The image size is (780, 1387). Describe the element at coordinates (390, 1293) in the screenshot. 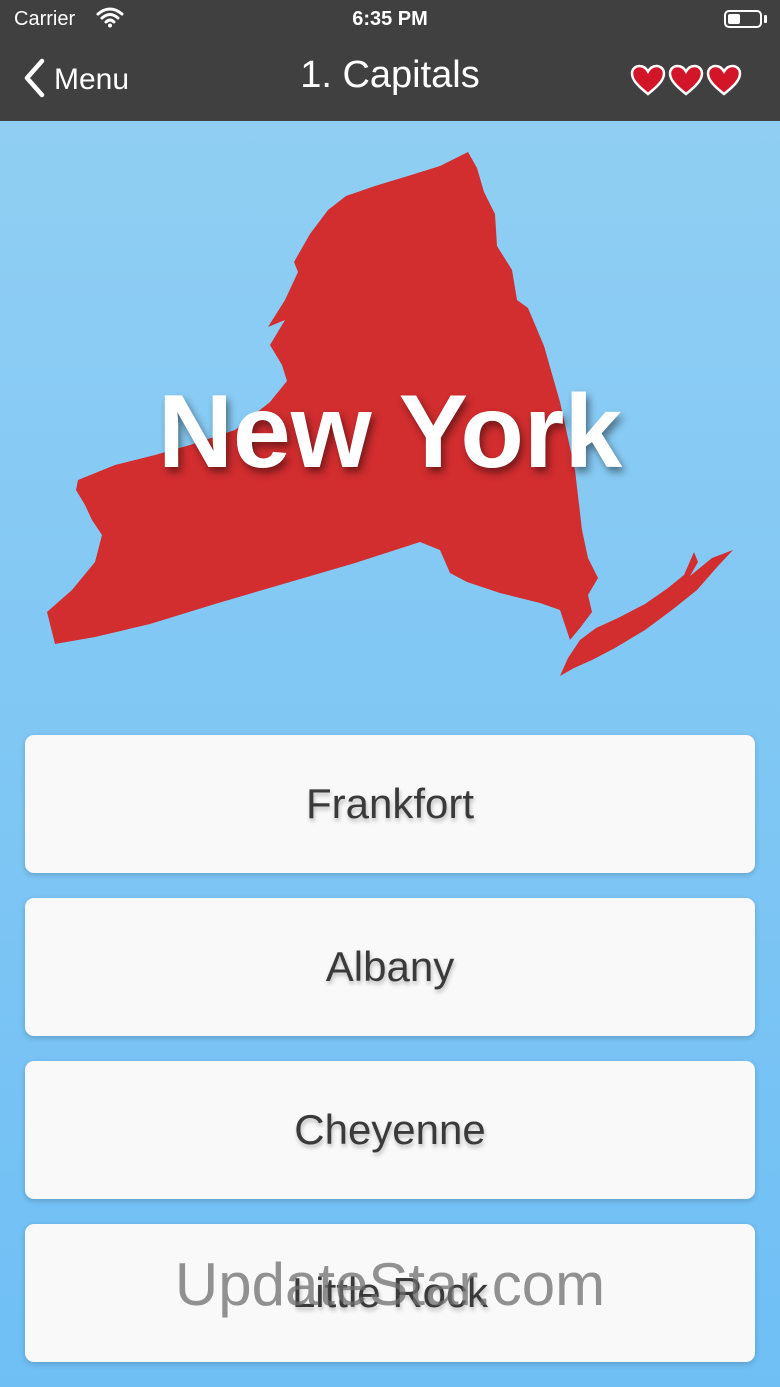

I see `answer-button-4: Little Rock` at that location.